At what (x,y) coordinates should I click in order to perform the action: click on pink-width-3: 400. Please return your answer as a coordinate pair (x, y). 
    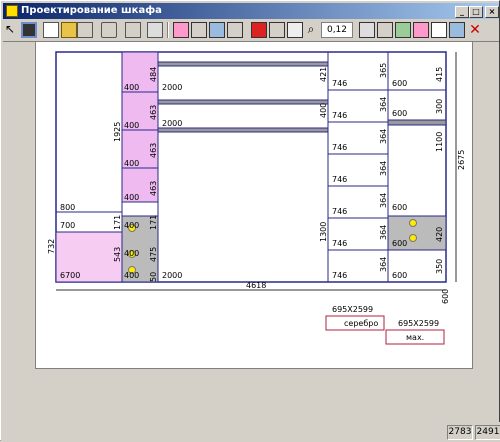
    Looking at the image, I should click on (131, 163).